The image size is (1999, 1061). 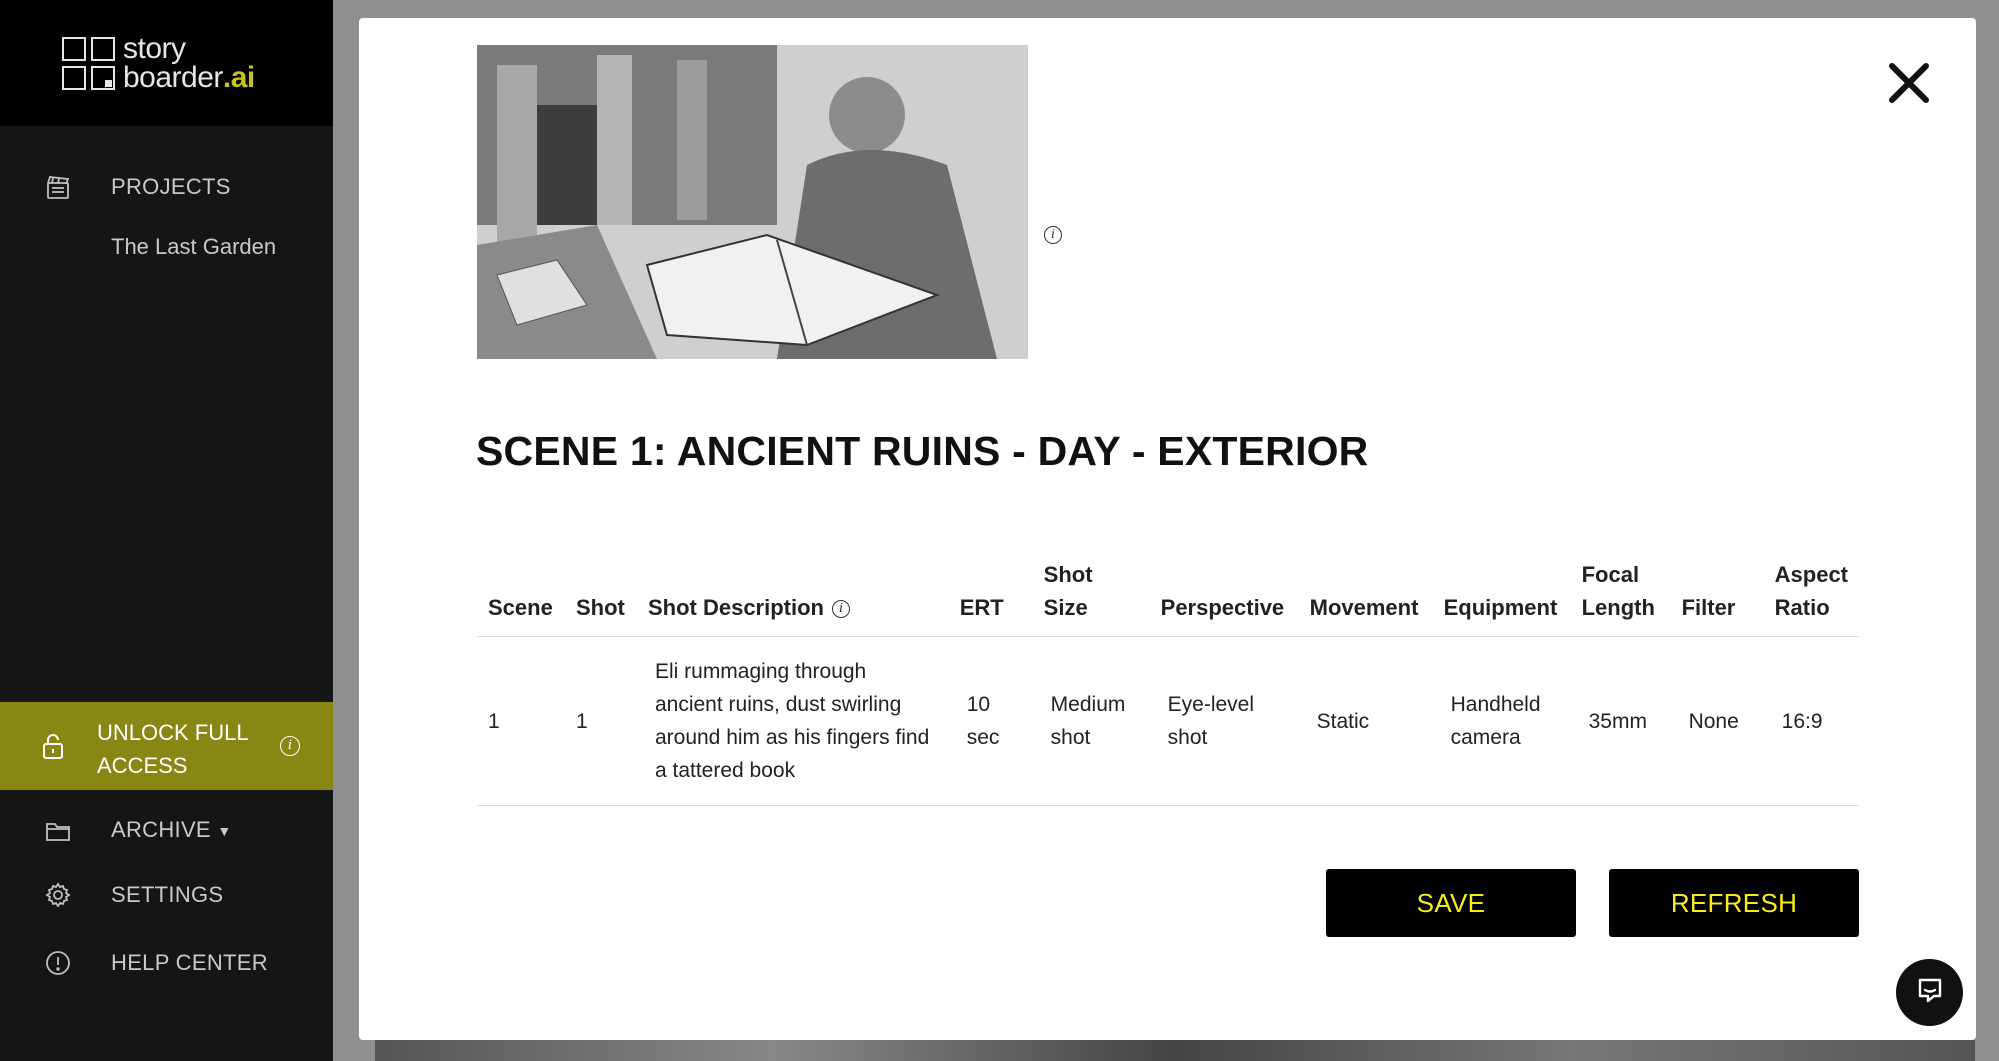 I want to click on logo-mark, so click(x=88, y=63).